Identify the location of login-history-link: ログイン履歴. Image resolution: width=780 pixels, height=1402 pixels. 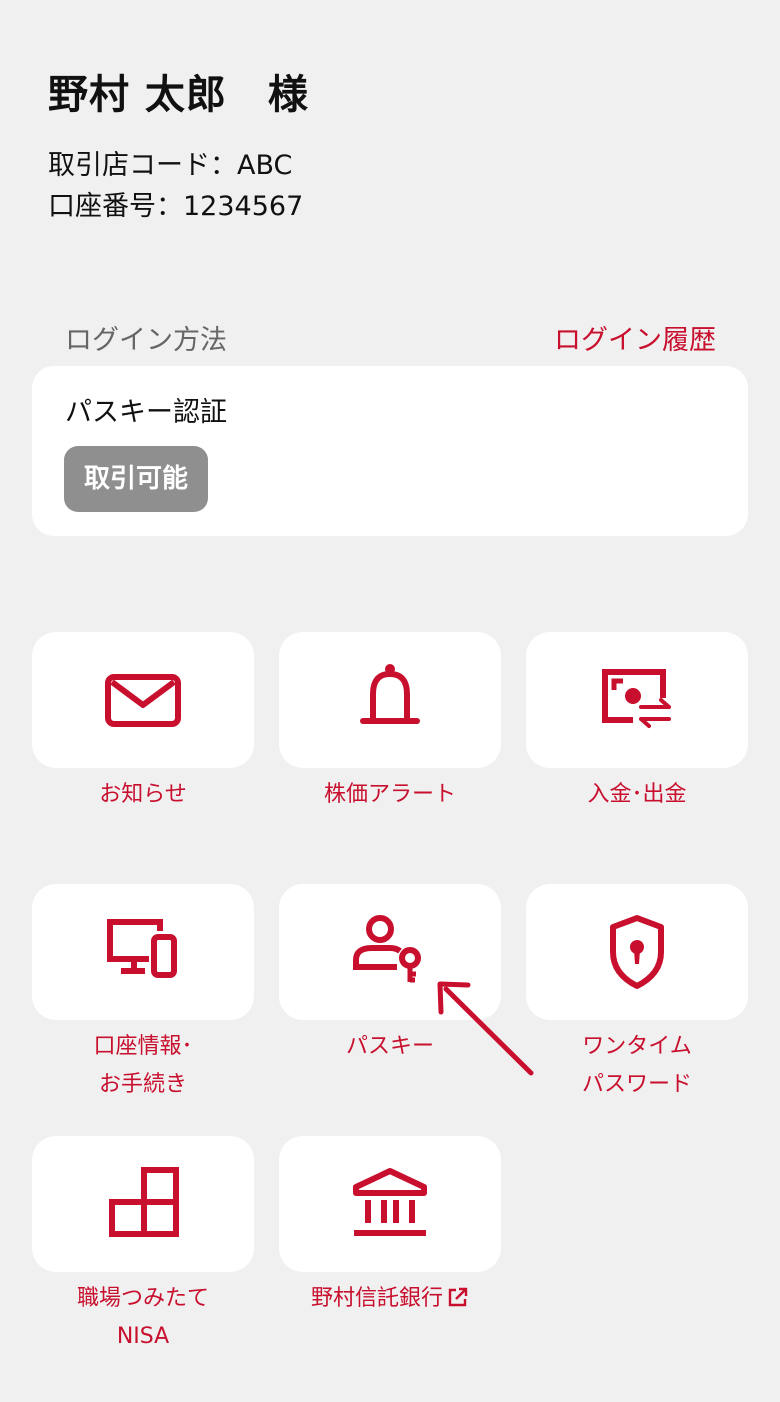
(635, 337).